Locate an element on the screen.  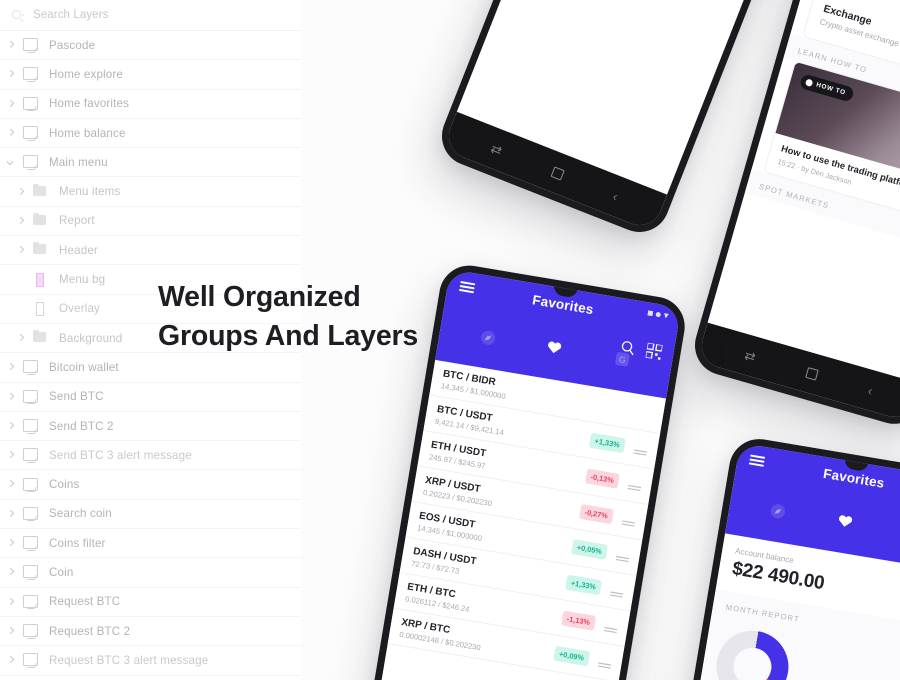
rect-pink-icon is located at coordinates (41, 280).